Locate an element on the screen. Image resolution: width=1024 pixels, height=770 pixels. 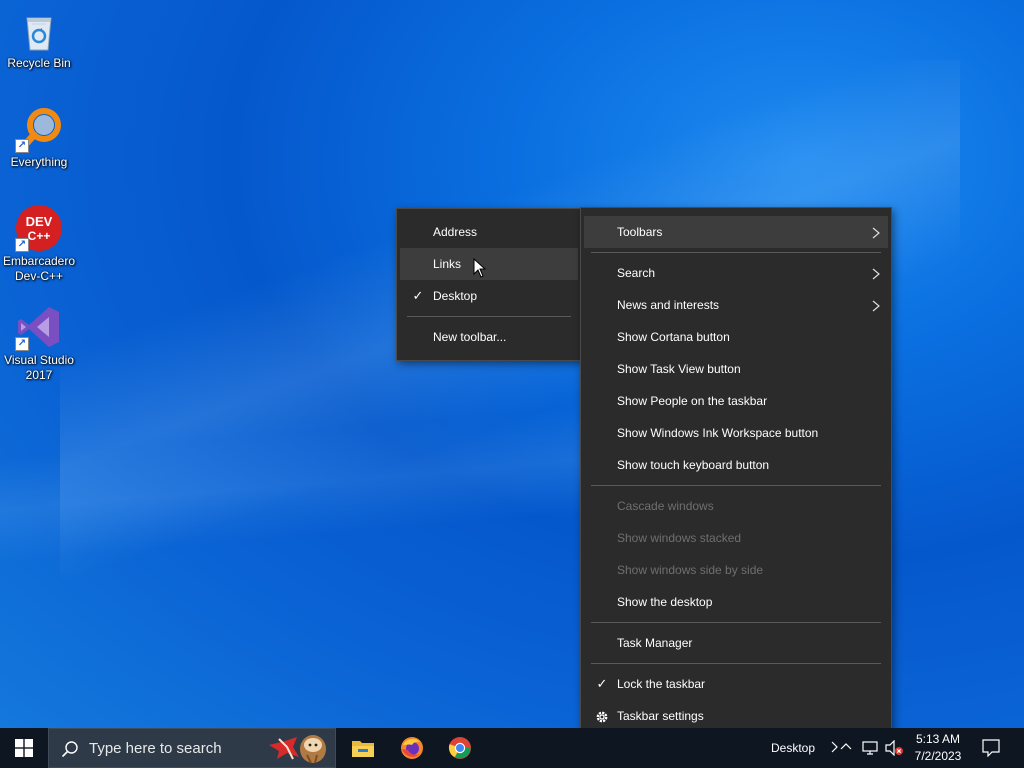
menu-item-links: Links is located at coordinates (489, 264).